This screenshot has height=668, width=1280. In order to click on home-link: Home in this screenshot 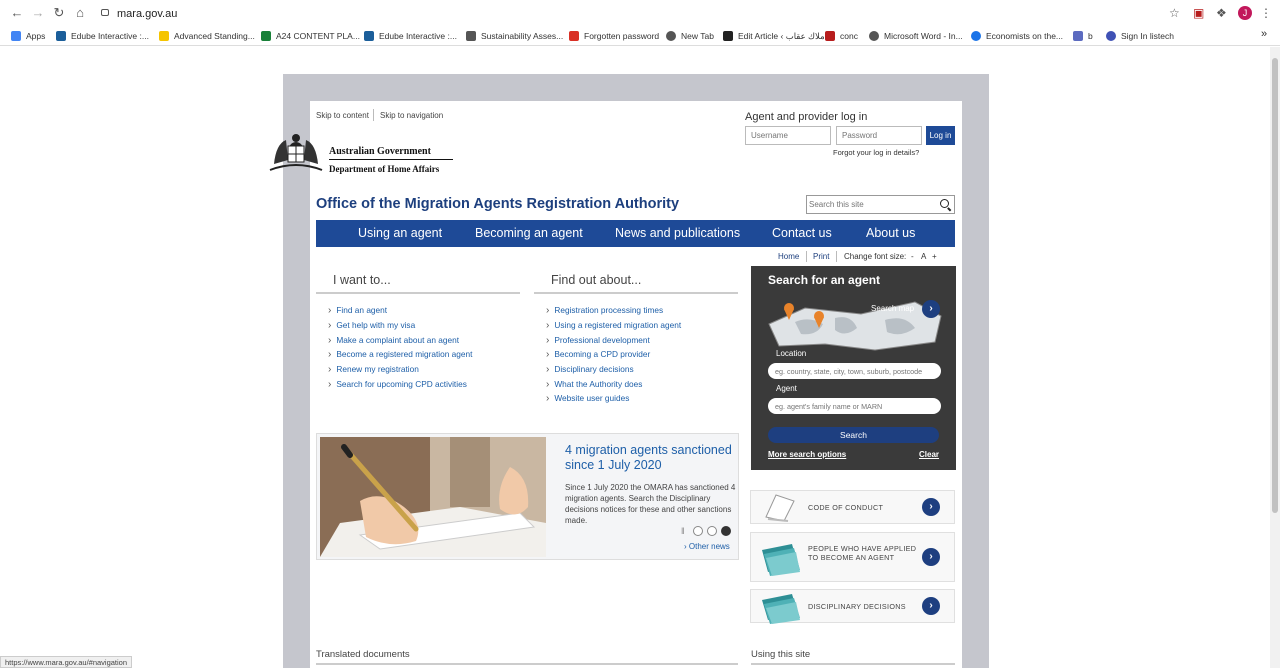, I will do `click(788, 256)`.